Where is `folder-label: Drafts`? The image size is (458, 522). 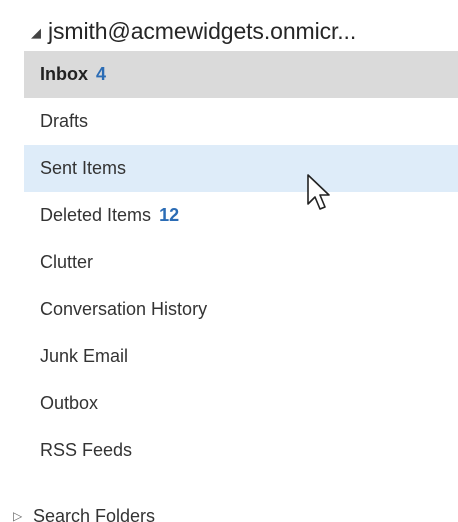
folder-label: Drafts is located at coordinates (64, 121).